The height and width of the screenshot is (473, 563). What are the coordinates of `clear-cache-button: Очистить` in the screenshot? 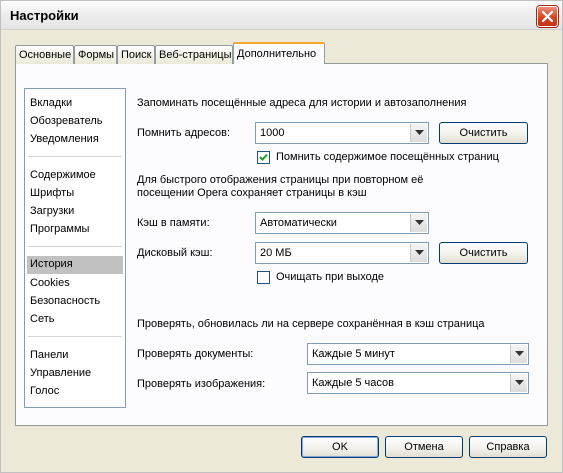 It's located at (483, 253).